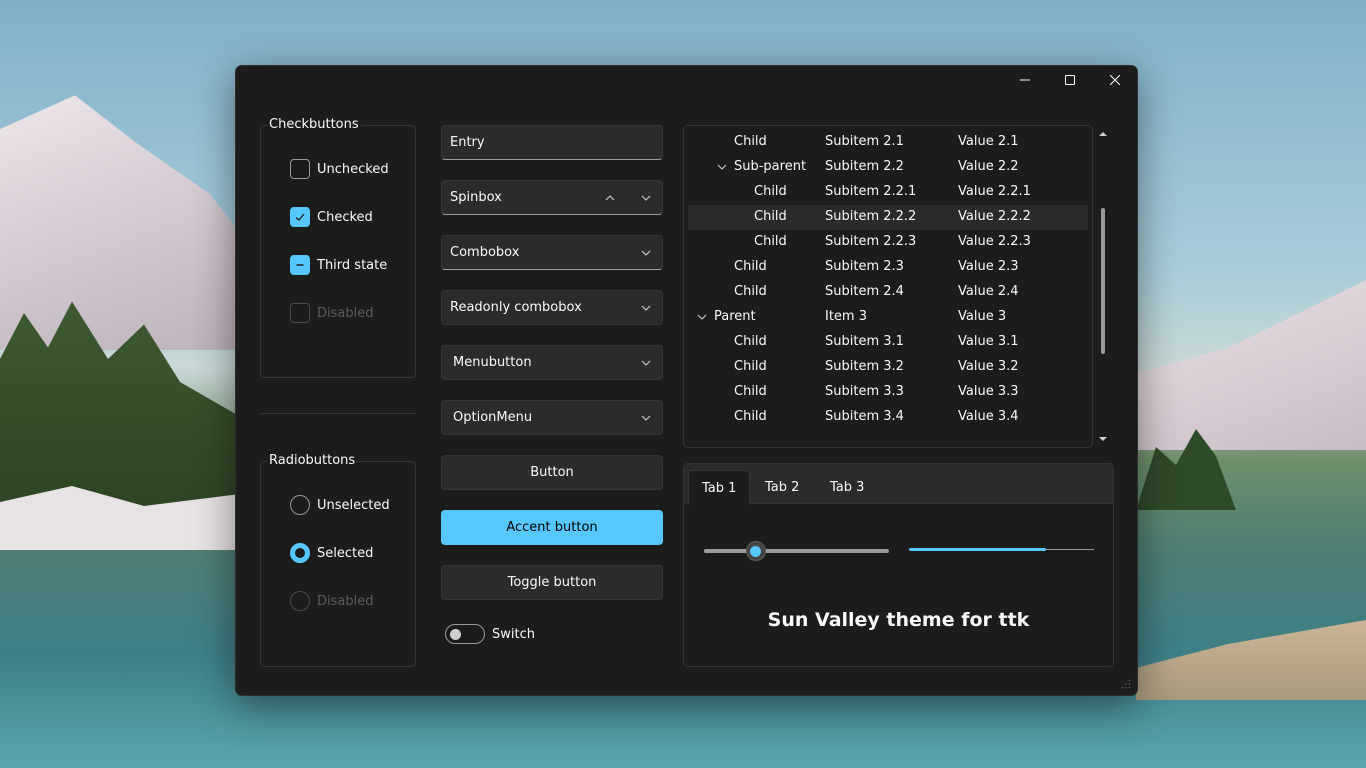 The height and width of the screenshot is (768, 1366). I want to click on tree-row: Child Subitem 3.4 Value 3.4, so click(888, 417).